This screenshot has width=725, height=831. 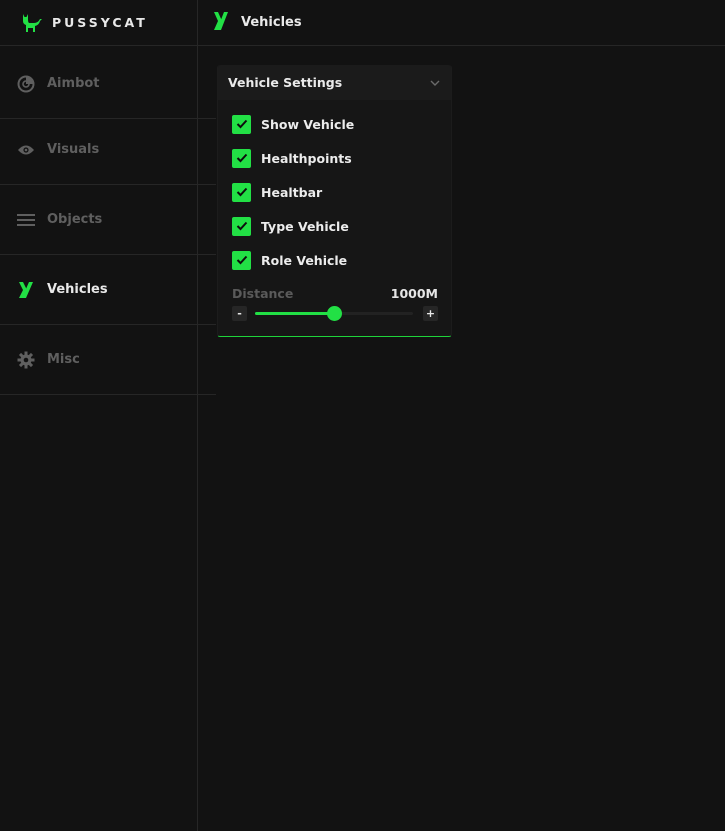 I want to click on page-title: Vehicles, so click(x=271, y=22).